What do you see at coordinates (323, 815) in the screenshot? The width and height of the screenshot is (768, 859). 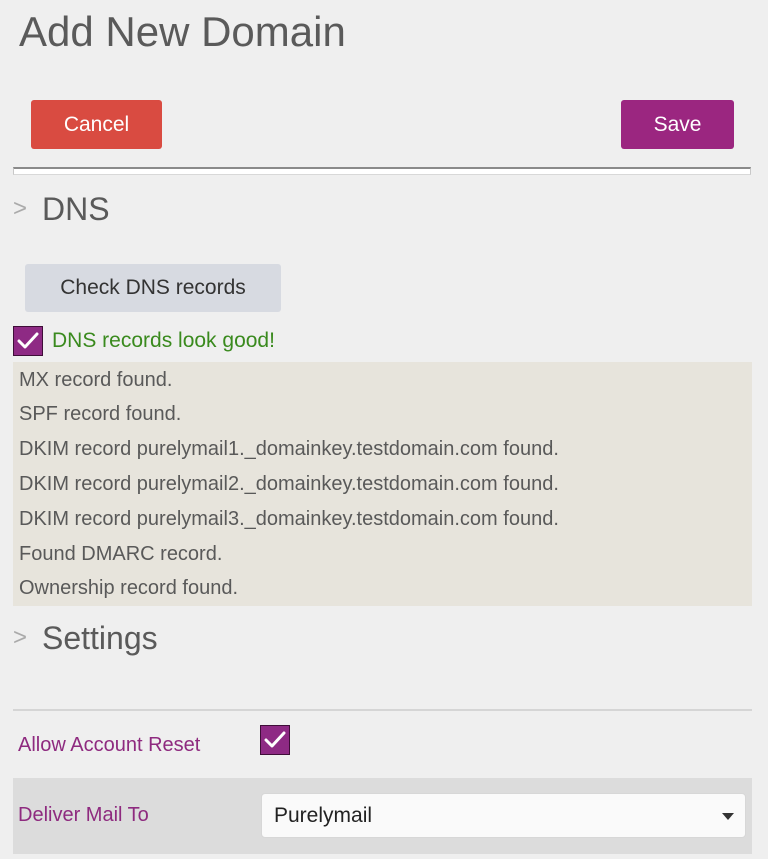 I see `deliver-mail-to-value: Purelymail` at bounding box center [323, 815].